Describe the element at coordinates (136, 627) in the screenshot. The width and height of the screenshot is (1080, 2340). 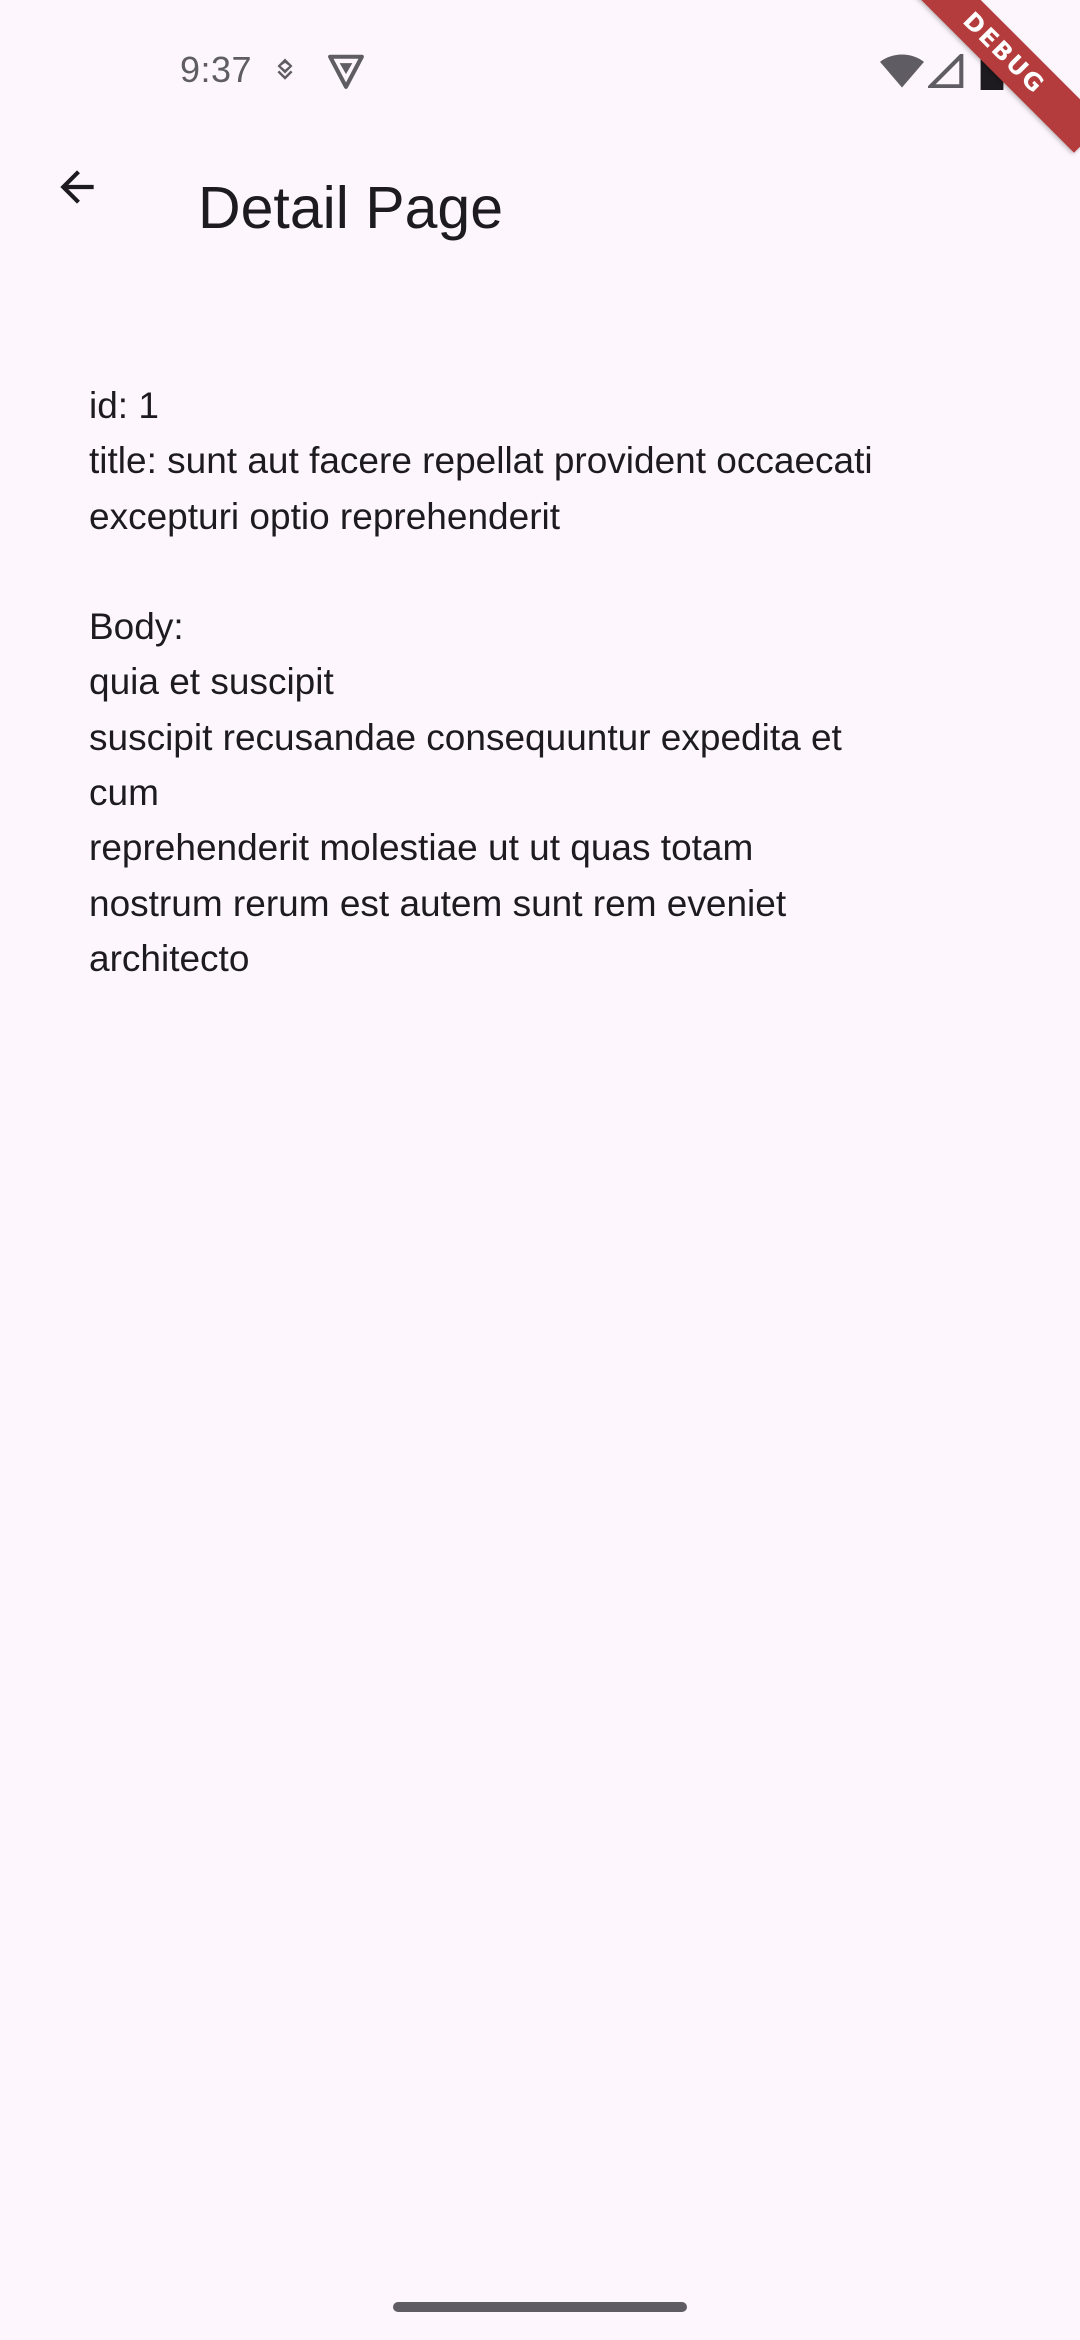
I see `post-body-label: Body:` at that location.